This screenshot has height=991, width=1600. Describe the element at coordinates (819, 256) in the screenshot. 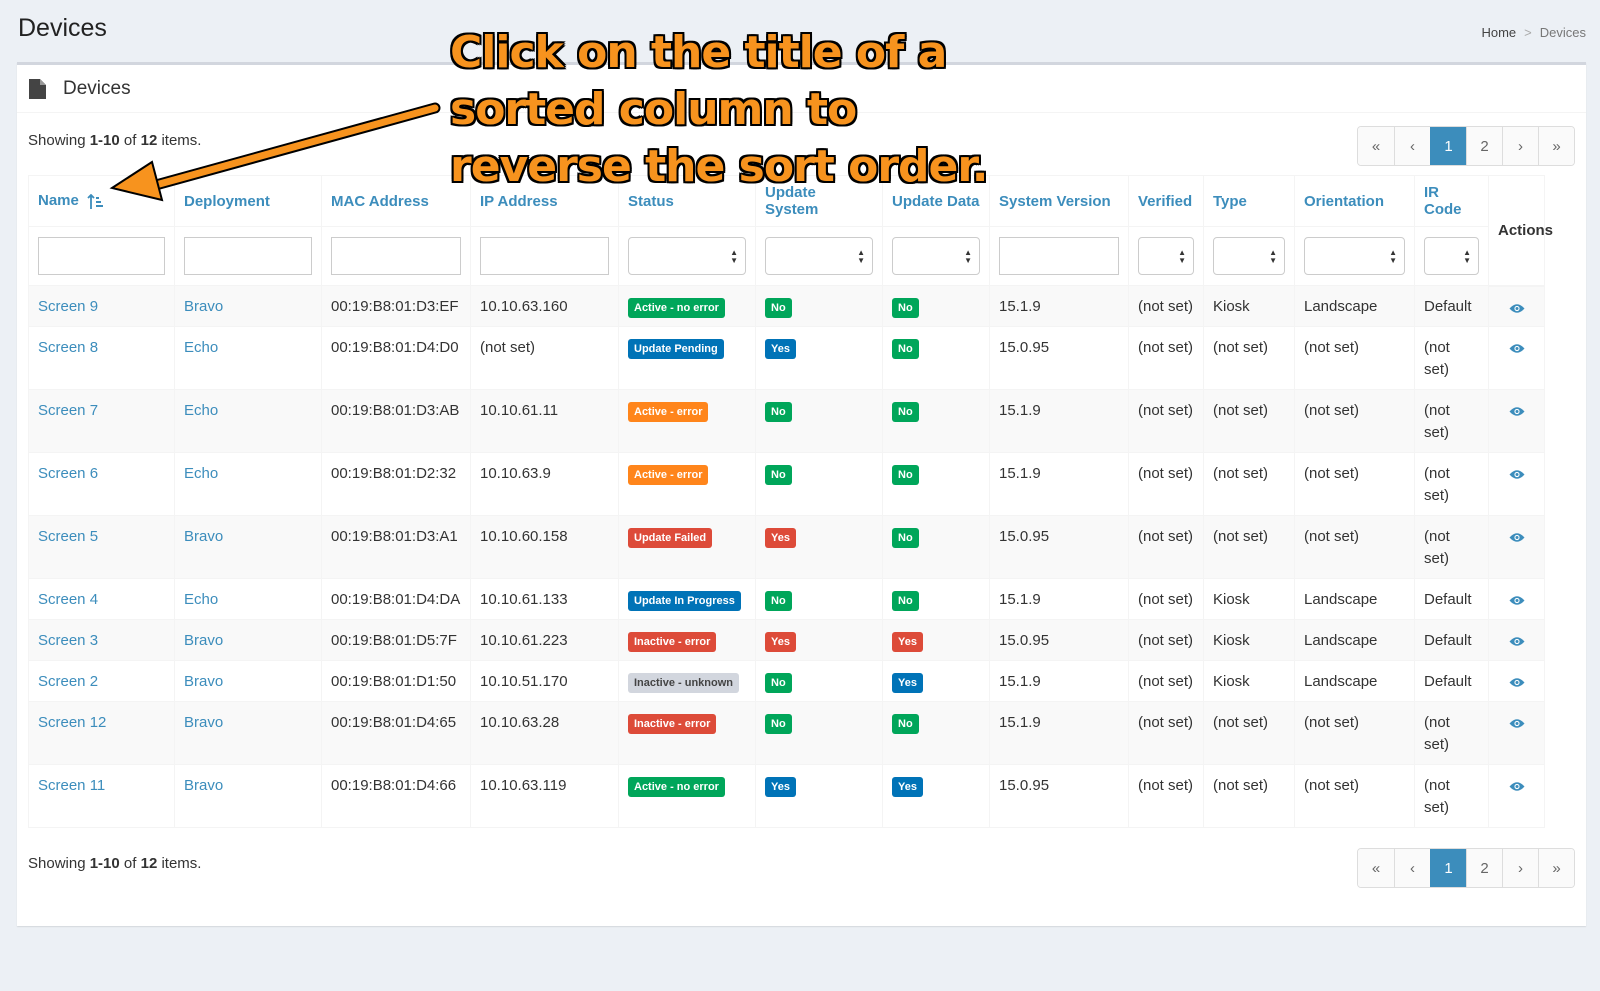

I see `filter-update-system-select: ▲ ▼` at that location.